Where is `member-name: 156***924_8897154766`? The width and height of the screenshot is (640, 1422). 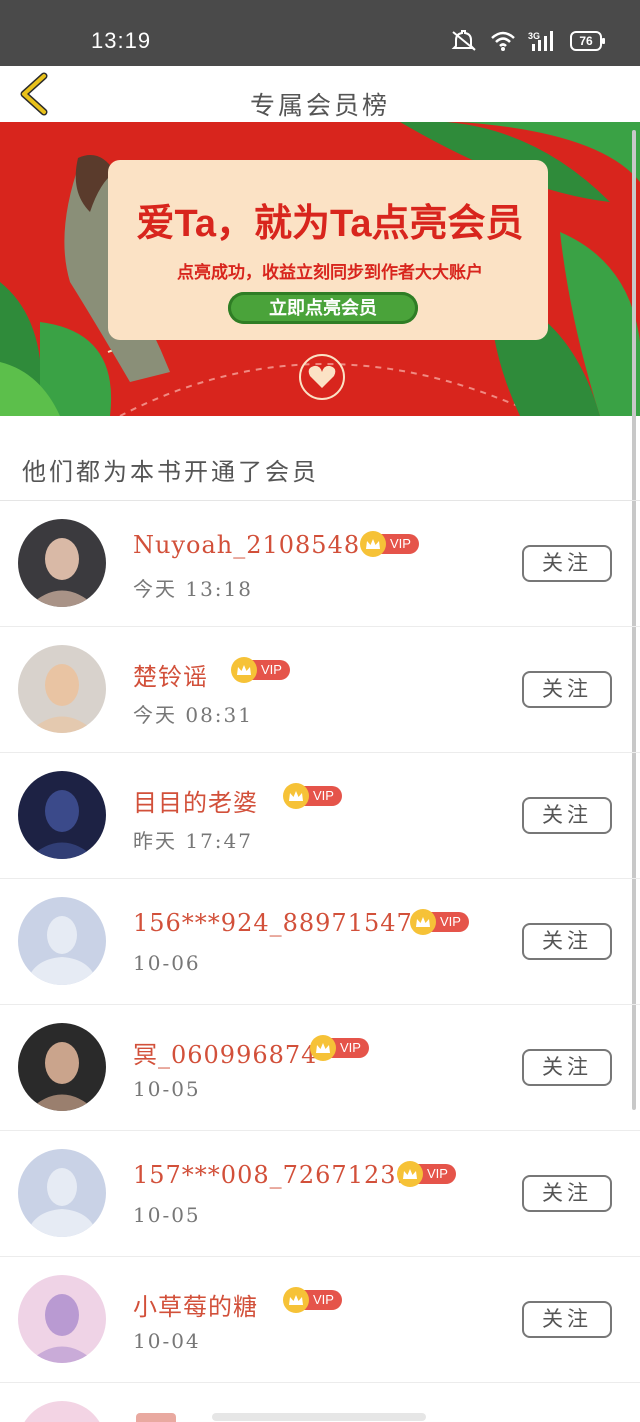 member-name: 156***924_8897154766 is located at coordinates (289, 923).